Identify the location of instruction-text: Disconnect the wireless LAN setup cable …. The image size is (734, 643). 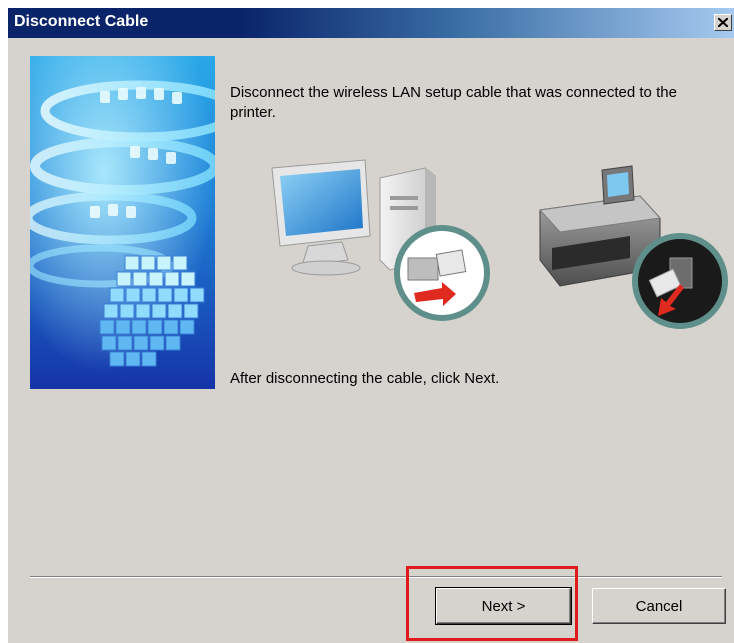
(453, 102).